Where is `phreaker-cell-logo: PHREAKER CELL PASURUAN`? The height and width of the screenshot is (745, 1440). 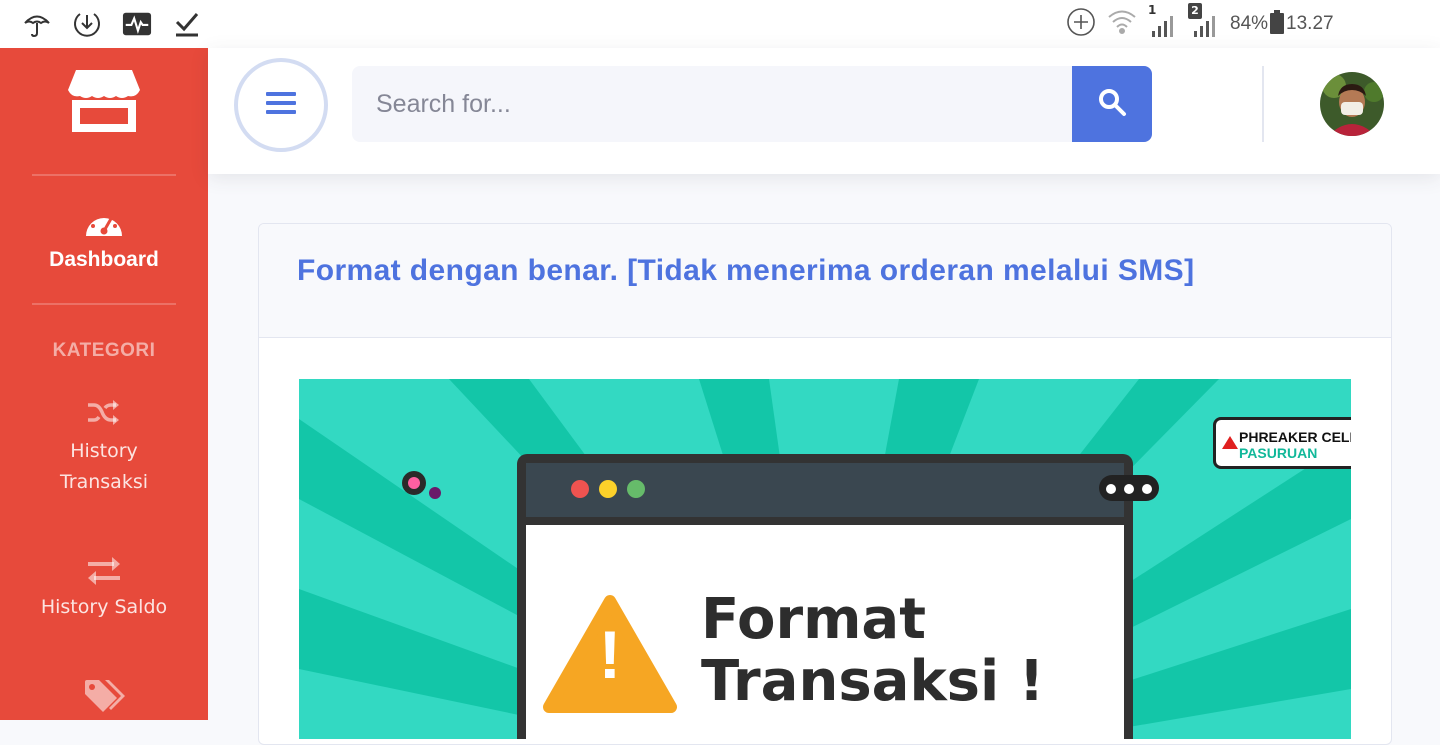 phreaker-cell-logo: PHREAKER CELL PASURUAN is located at coordinates (1282, 443).